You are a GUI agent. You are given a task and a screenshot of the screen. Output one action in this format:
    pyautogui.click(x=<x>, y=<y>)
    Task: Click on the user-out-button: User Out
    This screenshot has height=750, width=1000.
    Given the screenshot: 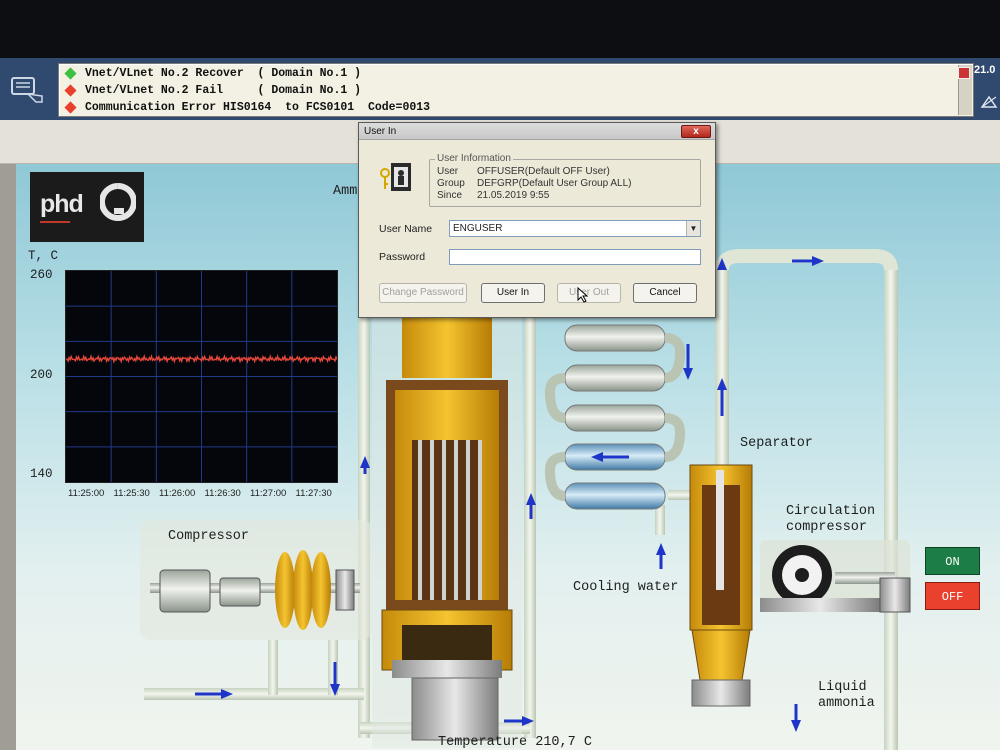 What is the action you would take?
    pyautogui.click(x=589, y=293)
    